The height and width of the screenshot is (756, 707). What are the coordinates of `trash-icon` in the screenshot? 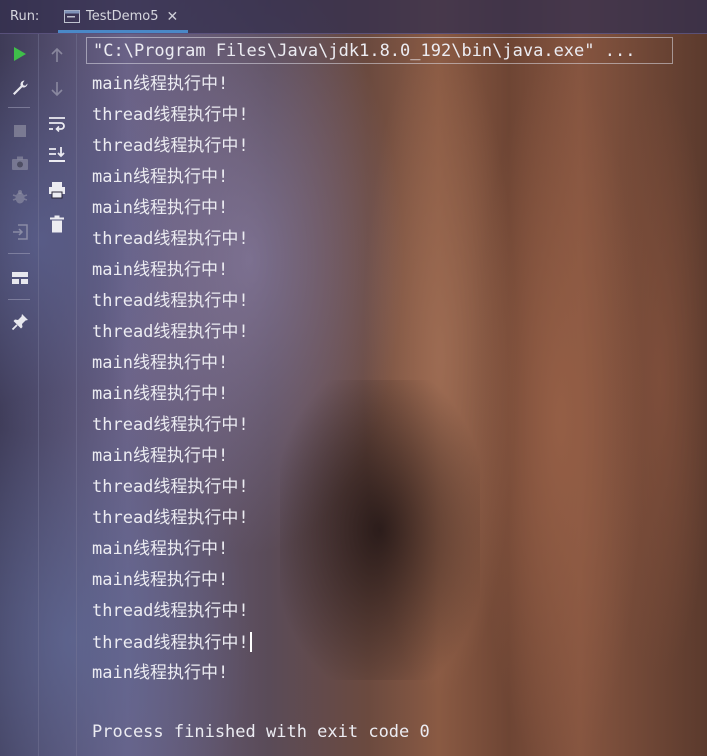 It's located at (57, 224).